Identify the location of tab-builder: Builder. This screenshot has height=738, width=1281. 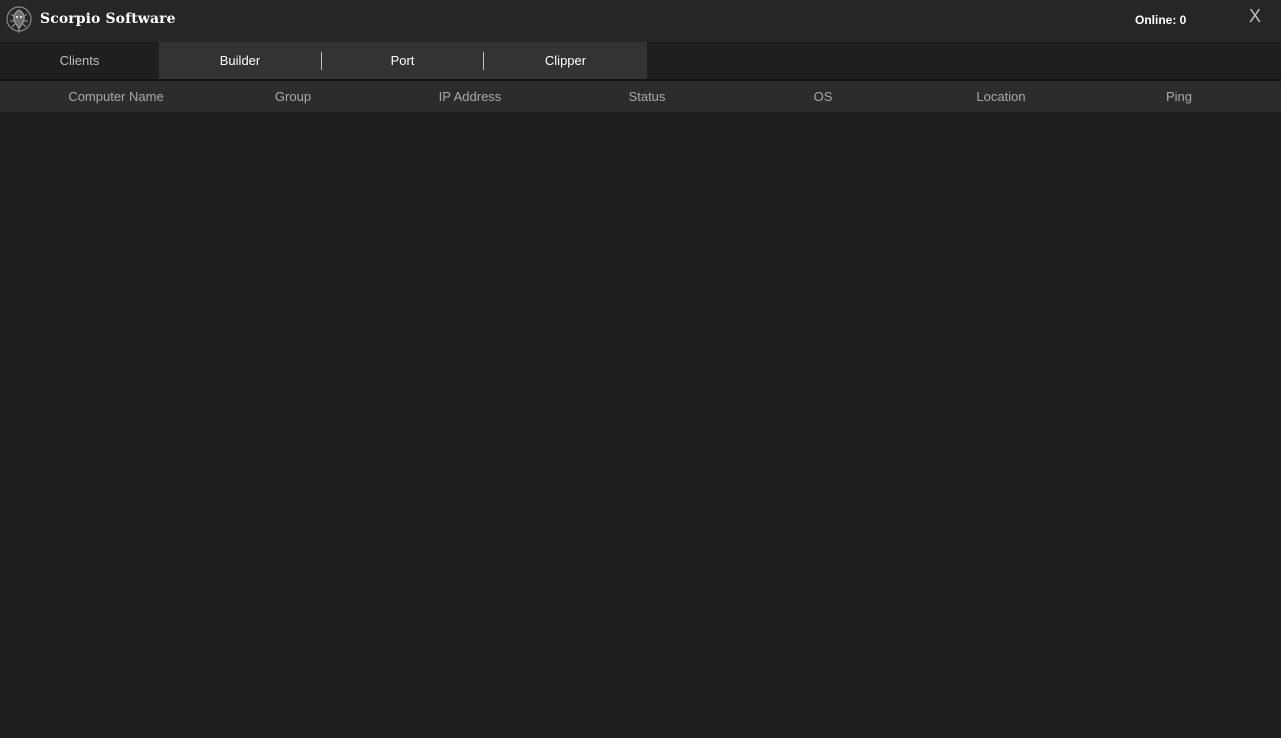
(240, 61).